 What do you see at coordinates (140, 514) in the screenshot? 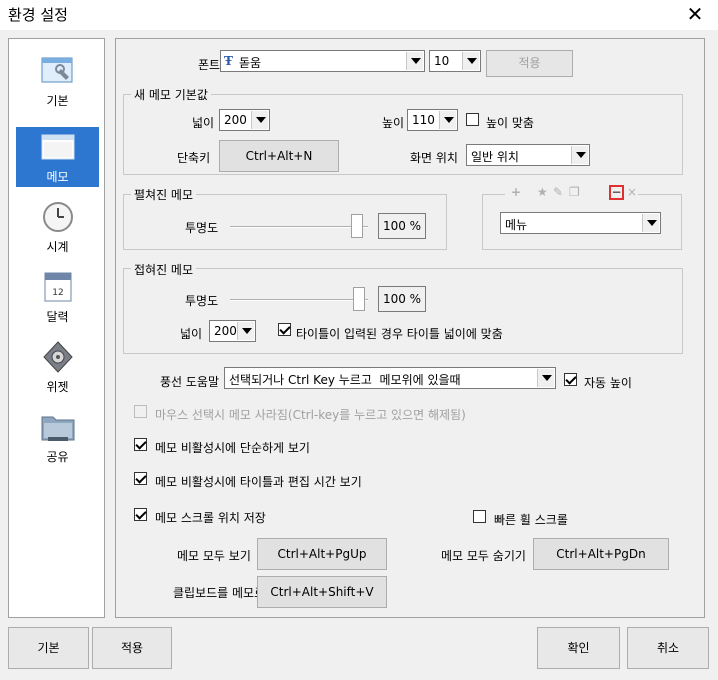
I see `save-scroll-checkbox` at bounding box center [140, 514].